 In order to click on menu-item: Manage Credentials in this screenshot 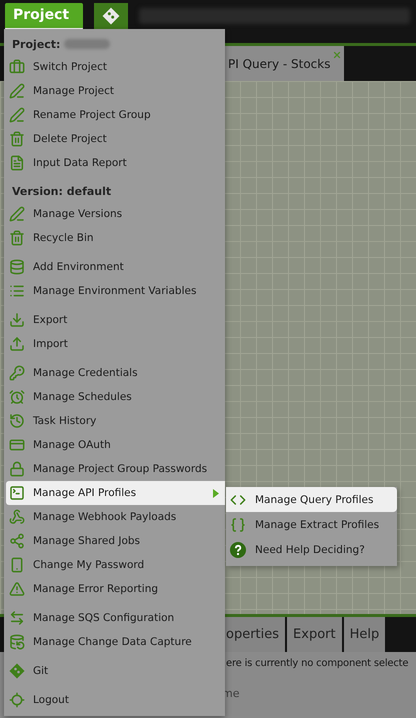, I will do `click(115, 373)`.